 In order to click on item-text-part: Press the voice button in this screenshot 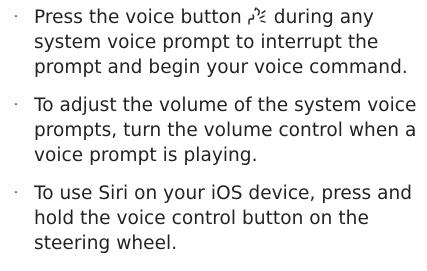, I will do `click(138, 17)`.